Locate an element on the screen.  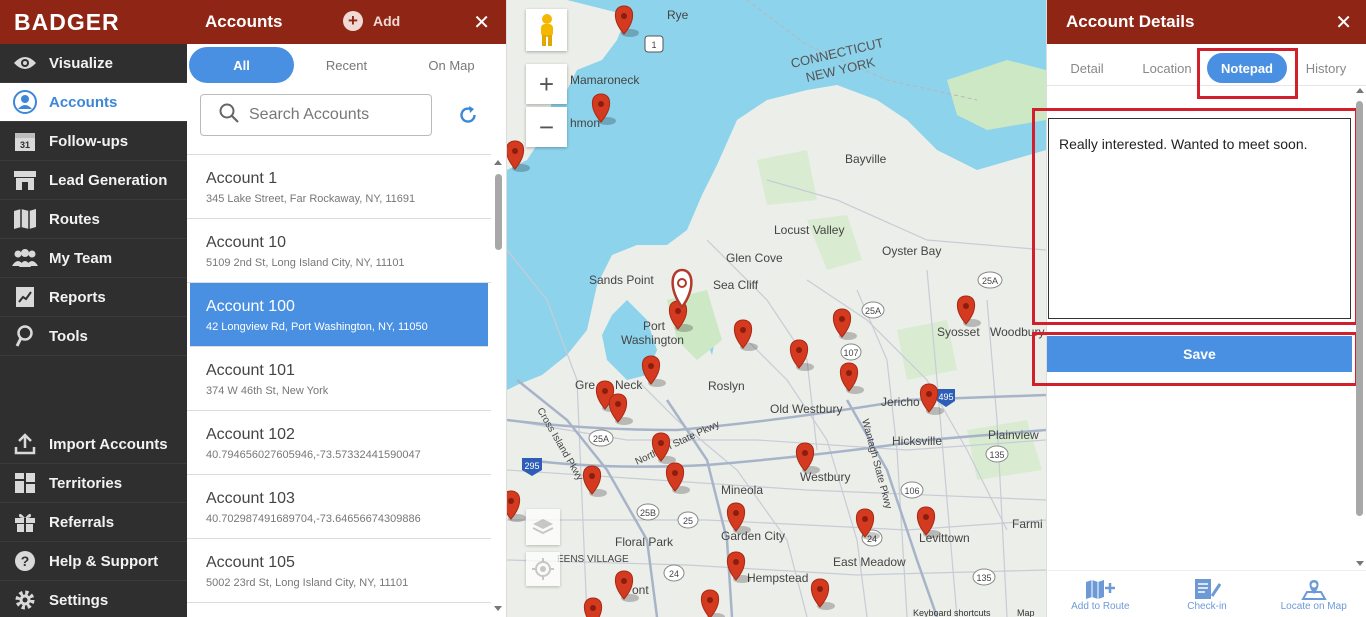
street-view-pegman-icon is located at coordinates (546, 30).